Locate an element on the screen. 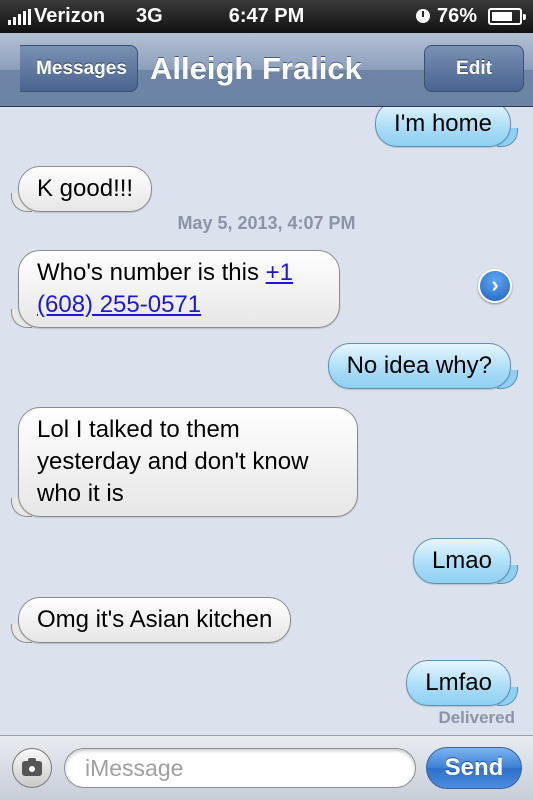  message-bubble-incoming: Who's number is this +1 (608) 255-0571 is located at coordinates (179, 289).